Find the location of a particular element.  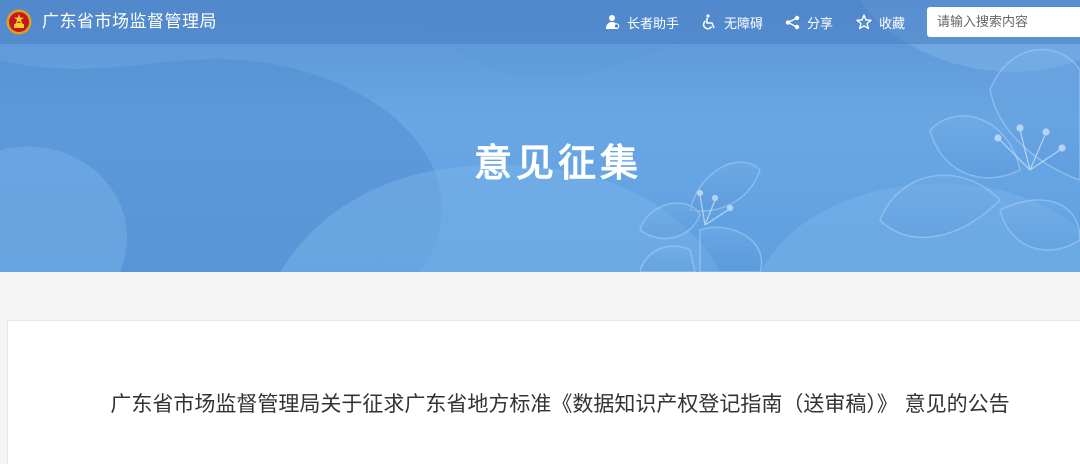

accessibility-button: 无障碍 is located at coordinates (732, 22).